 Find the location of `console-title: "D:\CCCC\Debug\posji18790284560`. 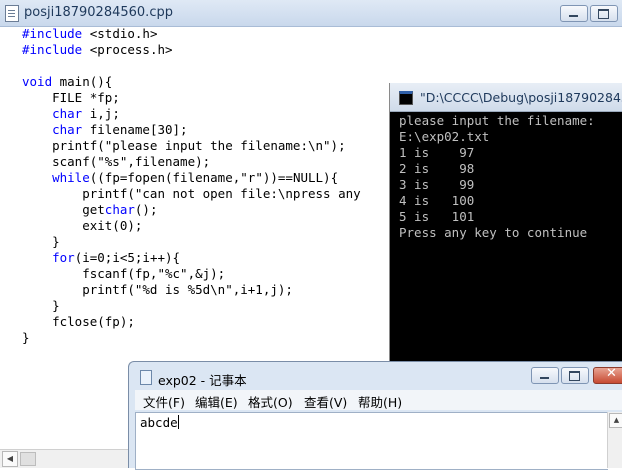

console-title: "D:\CCCC\Debug\posji18790284560 is located at coordinates (521, 97).